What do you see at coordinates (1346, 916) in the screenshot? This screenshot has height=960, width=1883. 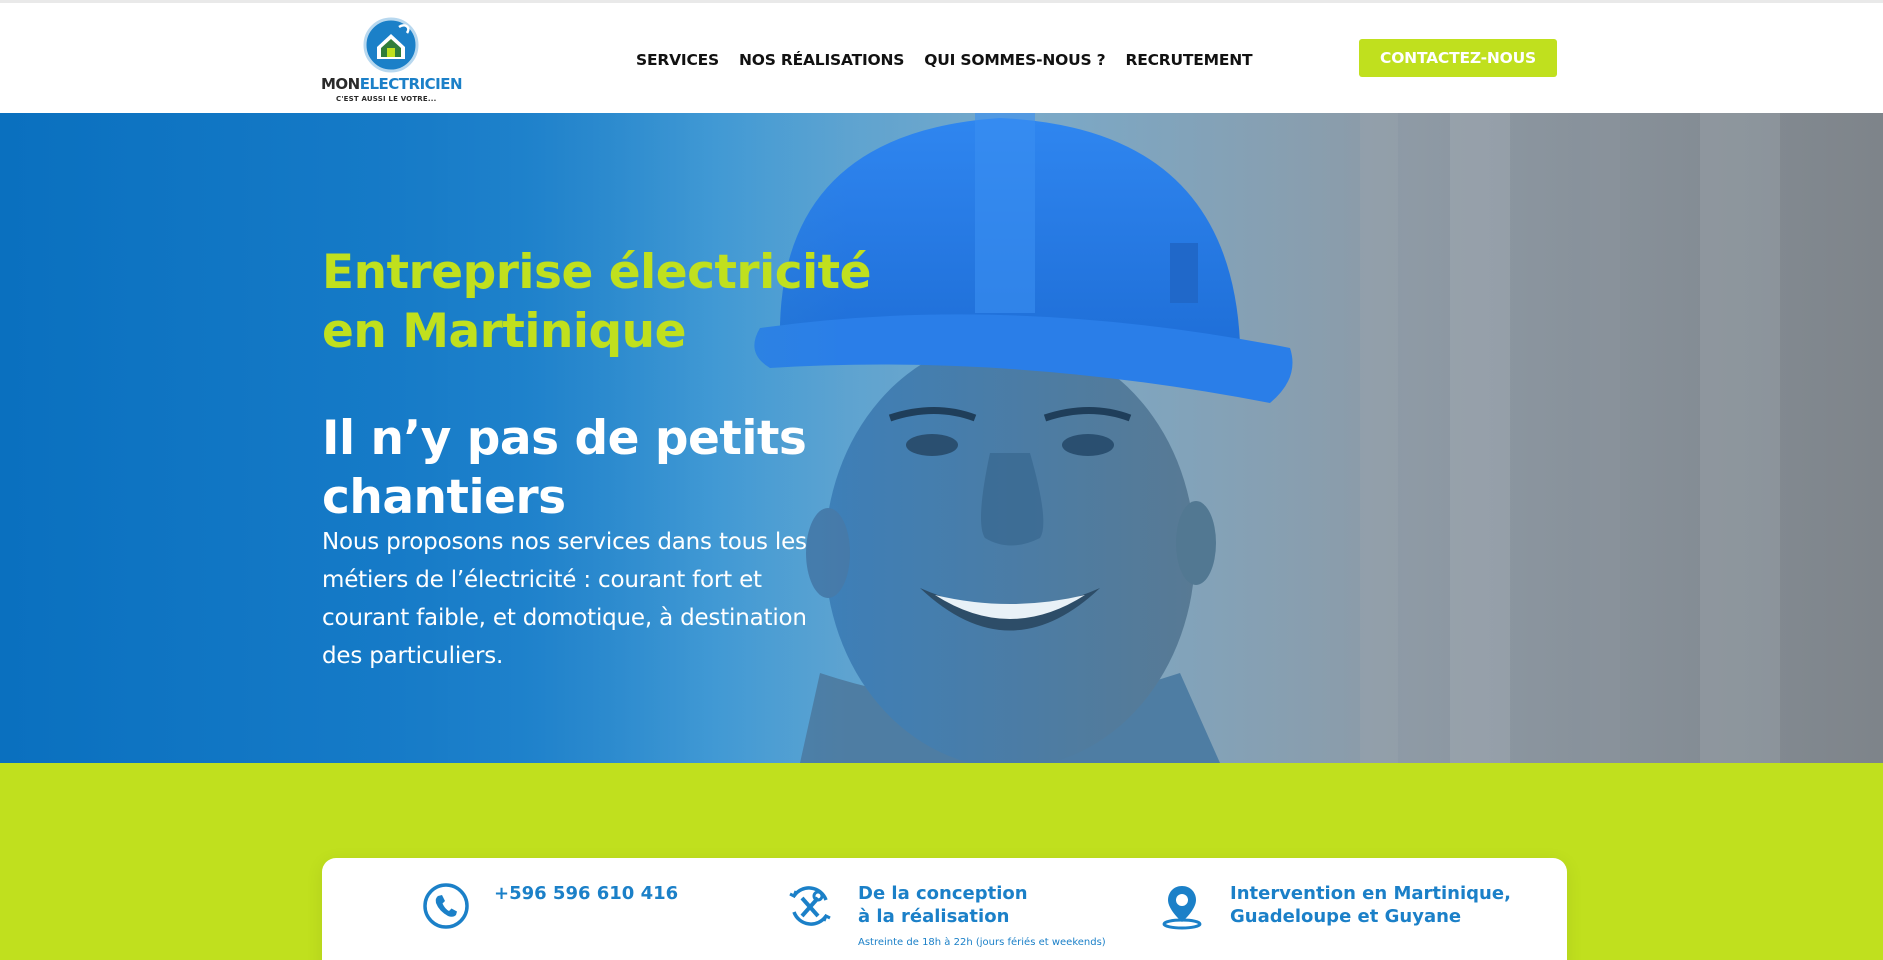 I see `area-line2: Guadeloupe et Guyane` at bounding box center [1346, 916].